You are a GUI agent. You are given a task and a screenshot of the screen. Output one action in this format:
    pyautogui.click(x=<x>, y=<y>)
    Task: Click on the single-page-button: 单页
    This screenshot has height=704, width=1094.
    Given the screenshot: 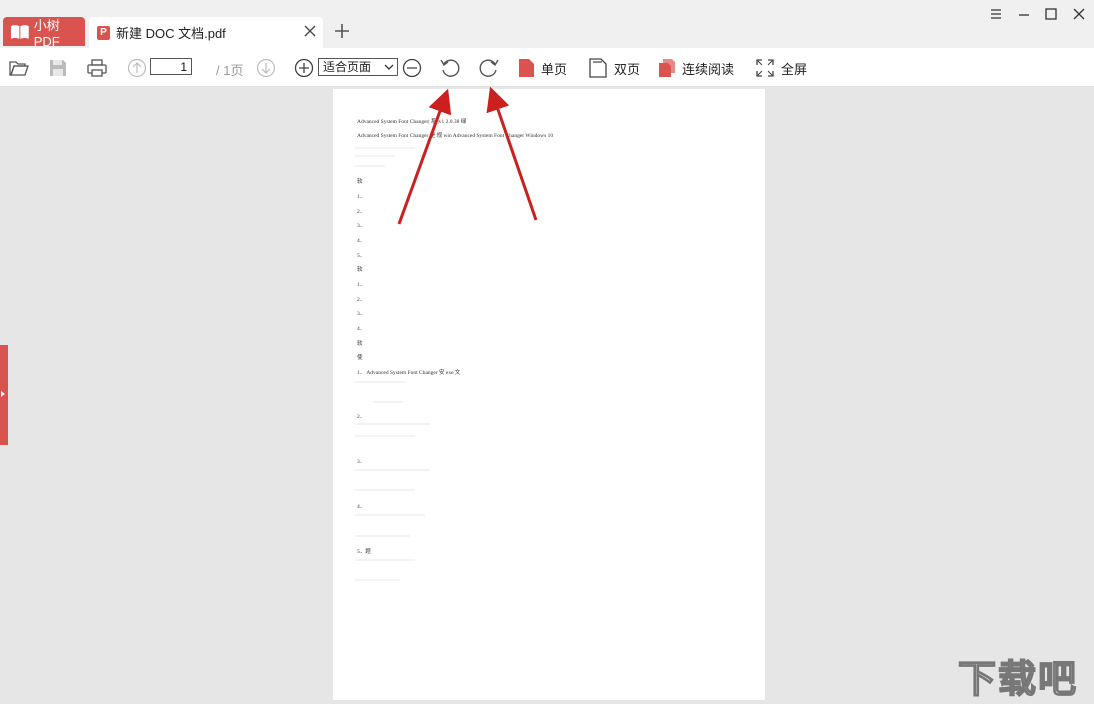 What is the action you would take?
    pyautogui.click(x=542, y=68)
    